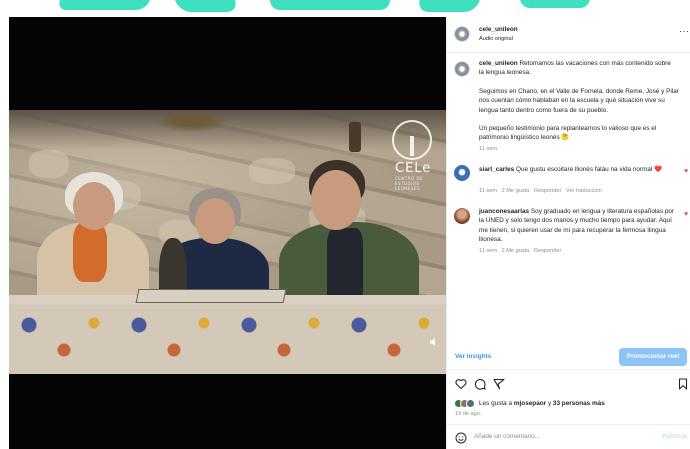 This screenshot has height=449, width=690. What do you see at coordinates (461, 383) in the screenshot?
I see `heart-icon` at bounding box center [461, 383].